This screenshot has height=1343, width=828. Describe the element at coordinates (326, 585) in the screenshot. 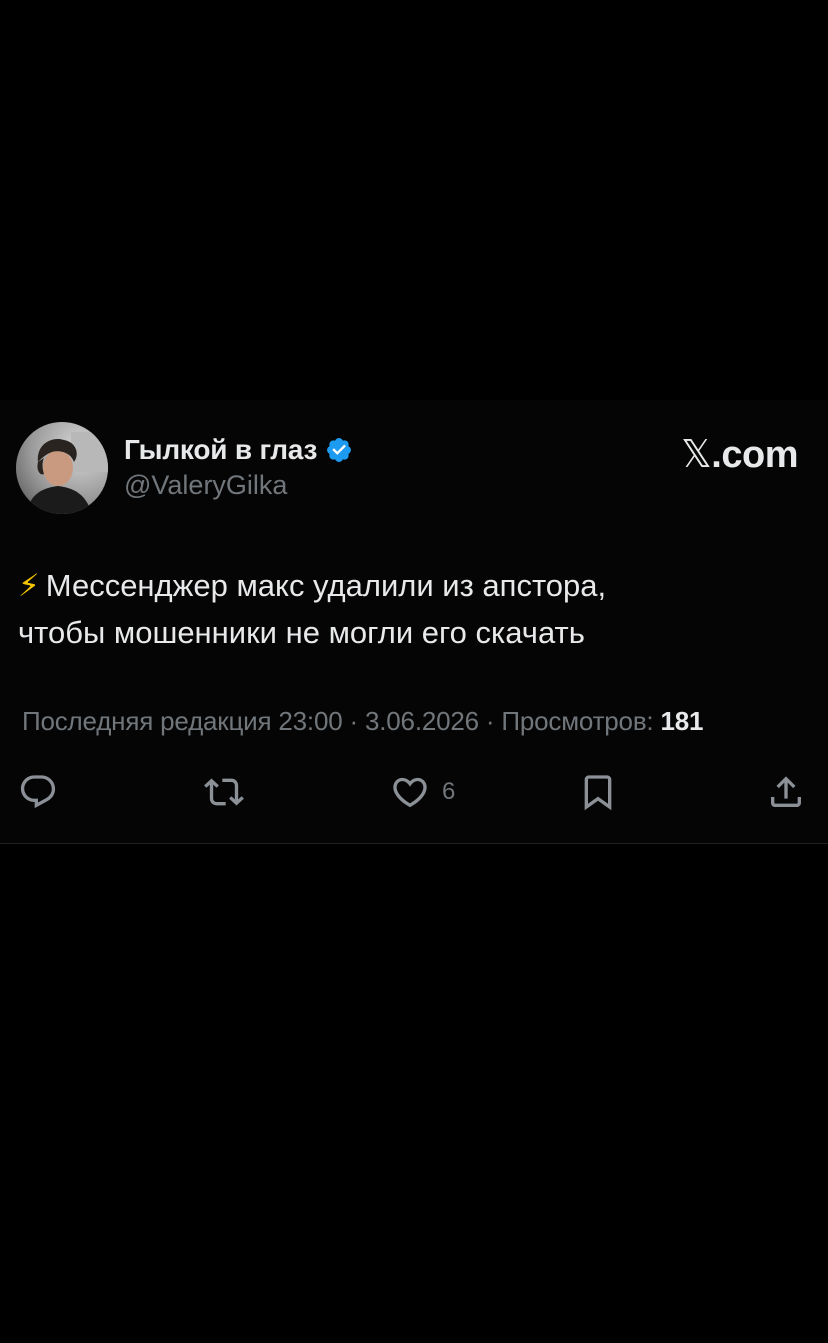

I see `tweet-line-1-text: Мессенджер макс удалили из апстора,` at that location.